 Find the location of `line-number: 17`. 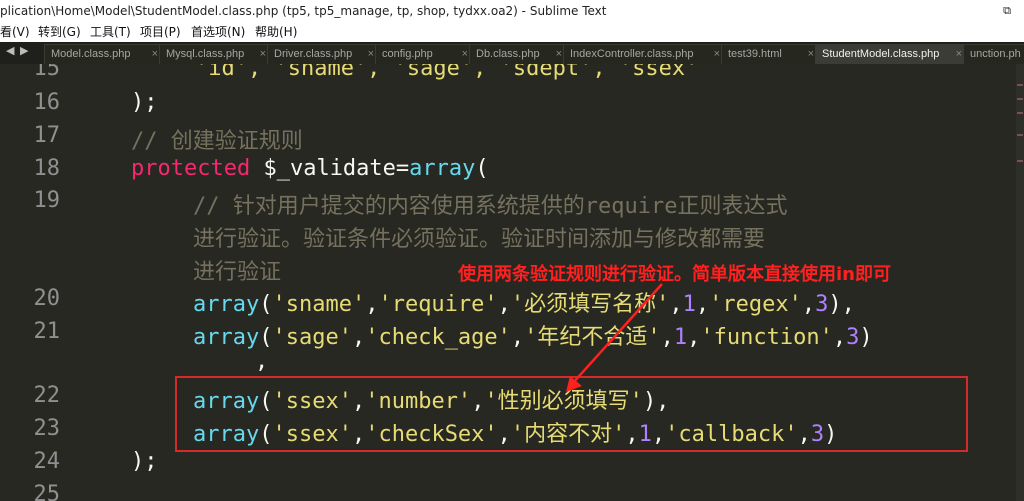

line-number: 17 is located at coordinates (47, 135).